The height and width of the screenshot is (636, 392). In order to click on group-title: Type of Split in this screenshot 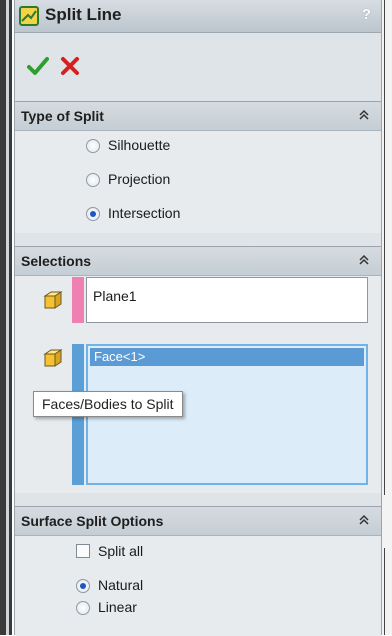, I will do `click(62, 116)`.